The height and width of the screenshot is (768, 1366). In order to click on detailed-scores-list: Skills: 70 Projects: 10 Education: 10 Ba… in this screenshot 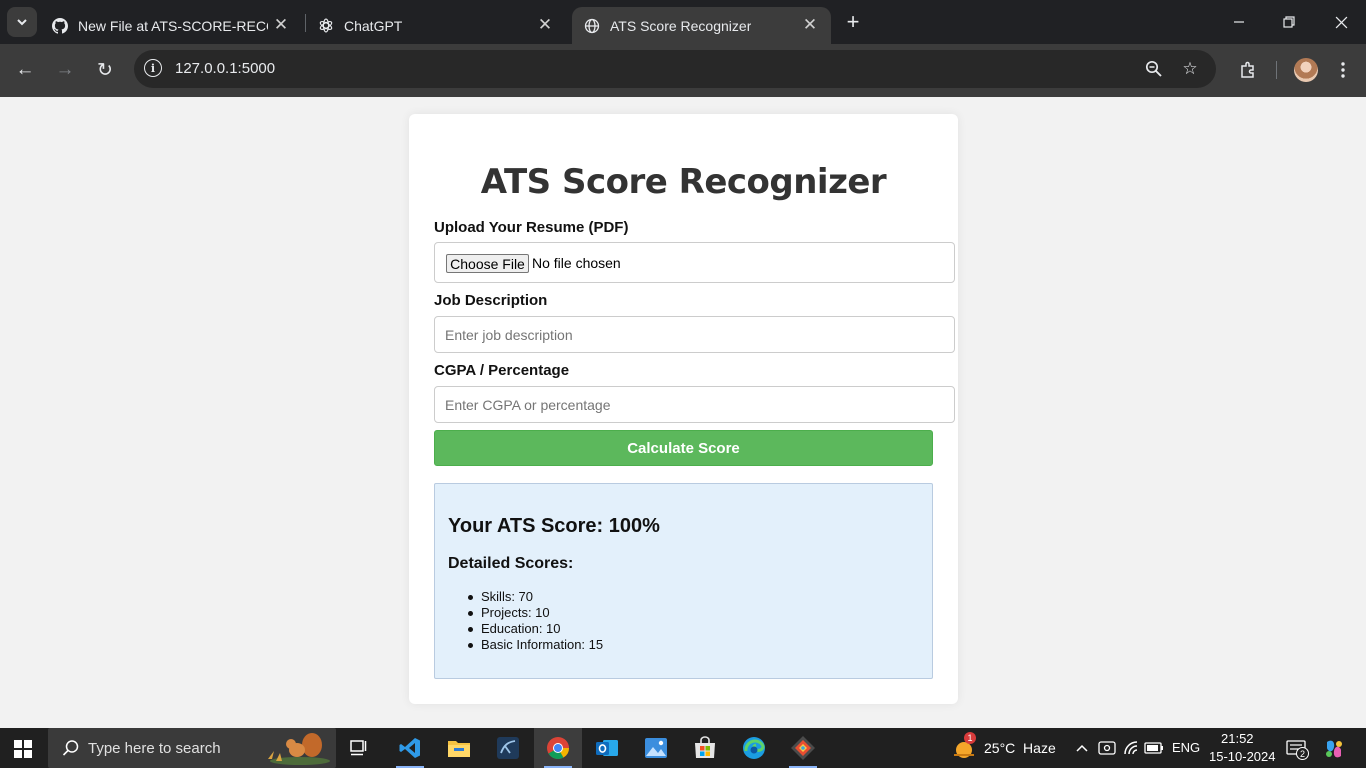, I will do `click(525, 621)`.